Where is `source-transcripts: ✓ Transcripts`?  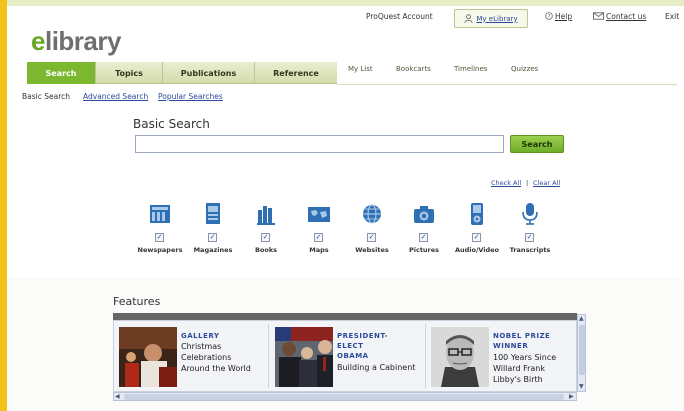 source-transcripts: ✓ Transcripts is located at coordinates (530, 230).